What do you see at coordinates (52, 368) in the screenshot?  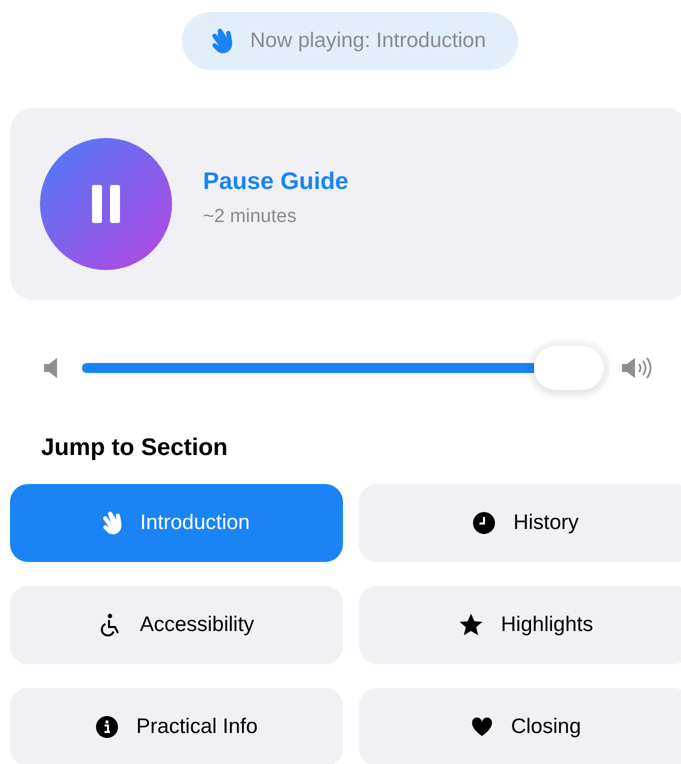 I see `volume-low-icon` at bounding box center [52, 368].